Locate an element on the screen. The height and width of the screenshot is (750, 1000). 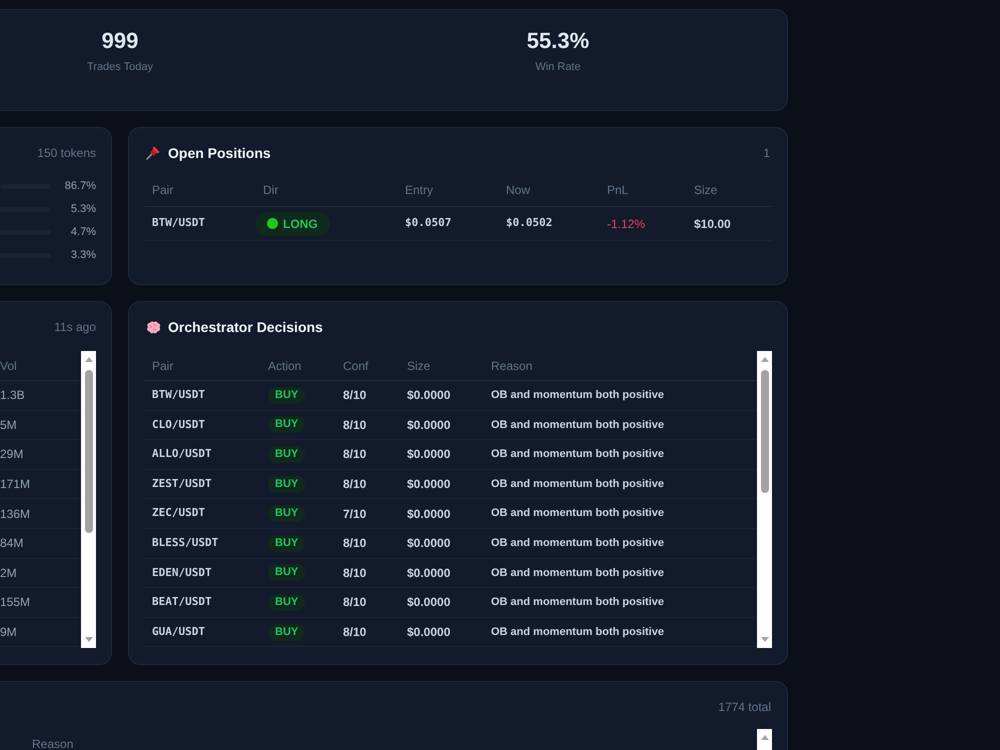
table-cell-text: EDEN/USDT is located at coordinates (182, 572).